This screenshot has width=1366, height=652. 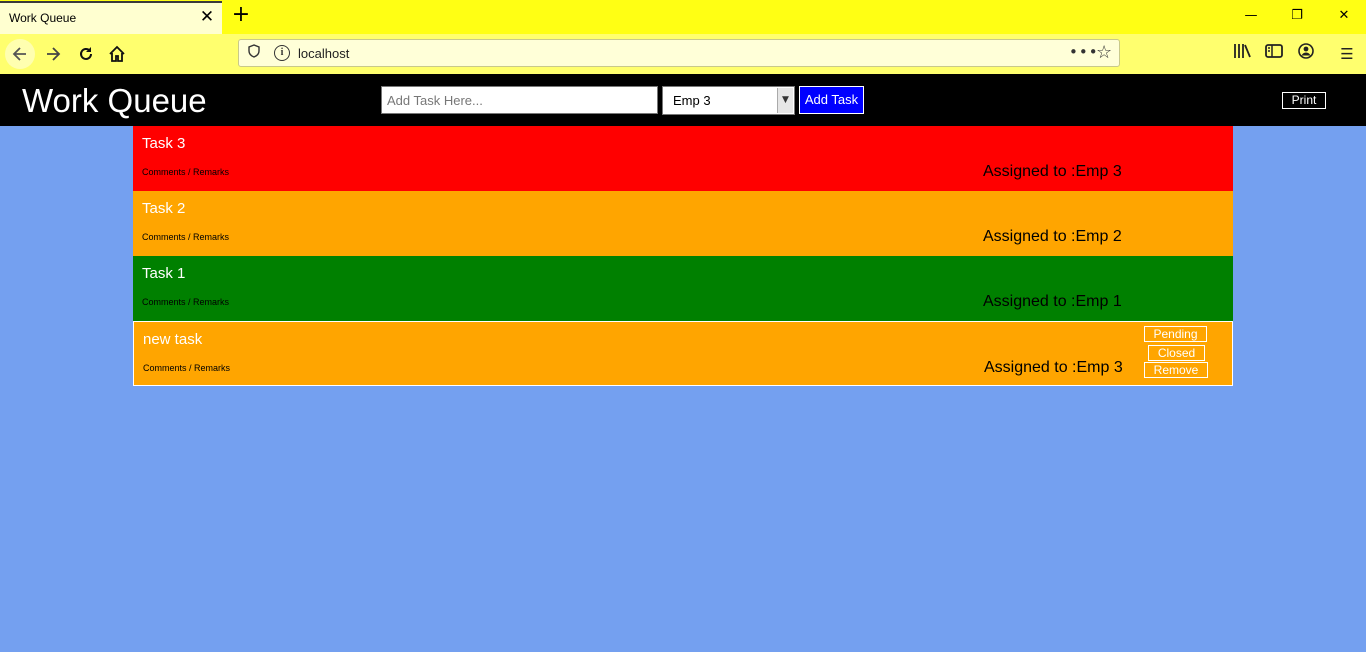 What do you see at coordinates (1274, 54) in the screenshot?
I see `sidebar-icon` at bounding box center [1274, 54].